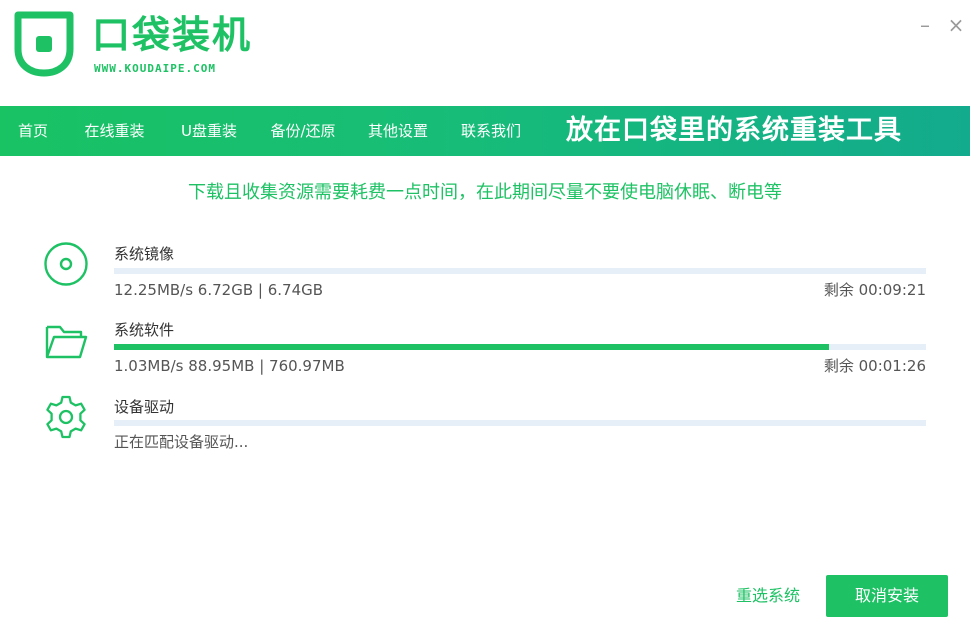 Image resolution: width=970 pixels, height=626 pixels. What do you see at coordinates (925, 25) in the screenshot?
I see `minimize-button: –` at bounding box center [925, 25].